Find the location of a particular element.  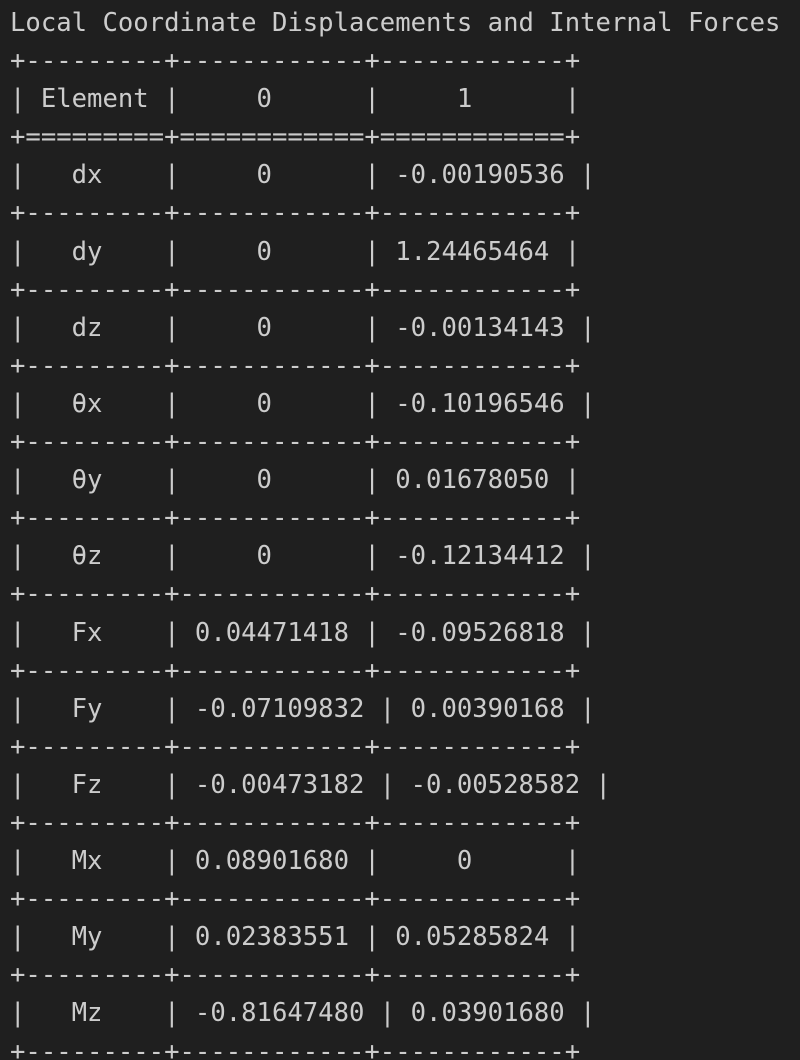

table-row: | Fx | 0.04471418 | -0.09526818 | is located at coordinates (303, 632).